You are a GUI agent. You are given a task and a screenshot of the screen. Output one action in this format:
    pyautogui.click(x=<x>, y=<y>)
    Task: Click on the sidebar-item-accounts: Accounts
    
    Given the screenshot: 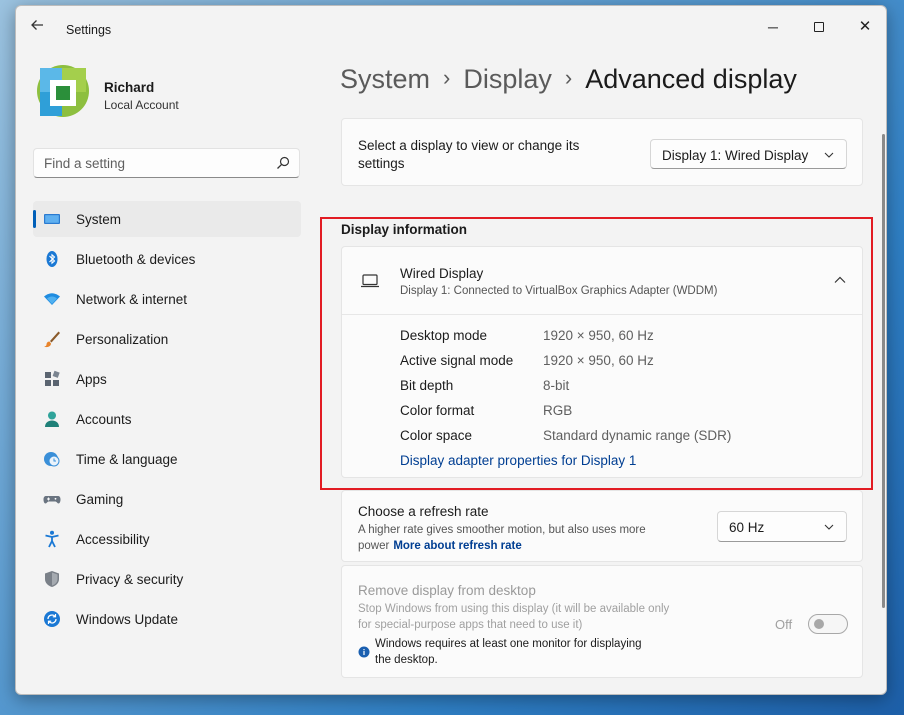 What is the action you would take?
    pyautogui.click(x=167, y=419)
    